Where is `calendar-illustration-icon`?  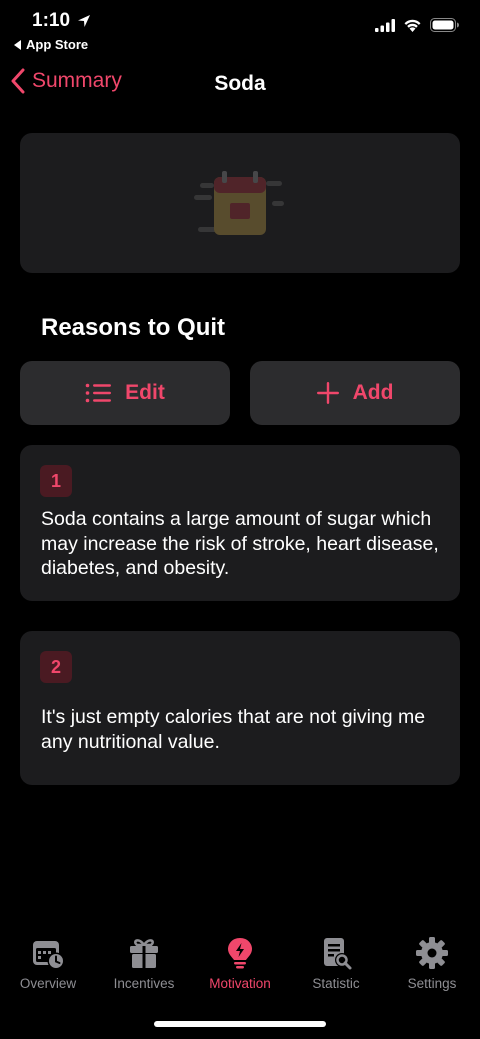 calendar-illustration-icon is located at coordinates (239, 203).